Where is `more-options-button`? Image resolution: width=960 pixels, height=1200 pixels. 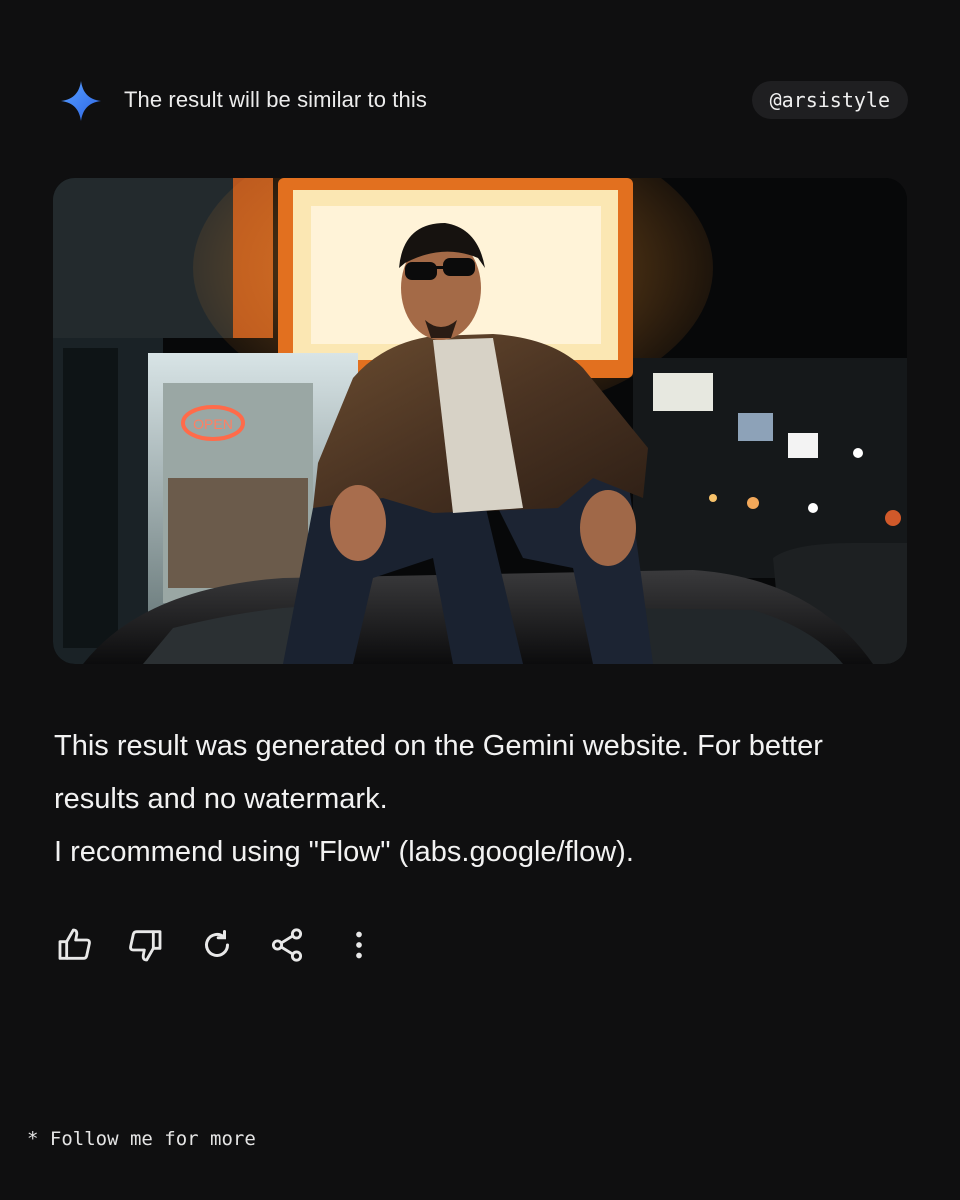
more-options-button is located at coordinates (359, 947).